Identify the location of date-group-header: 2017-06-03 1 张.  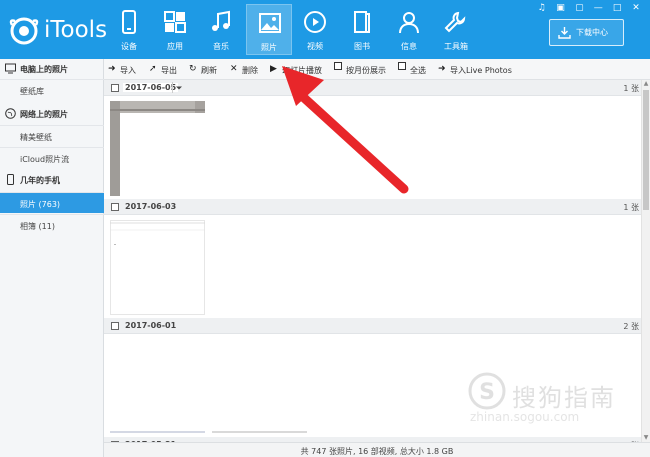
(374, 207).